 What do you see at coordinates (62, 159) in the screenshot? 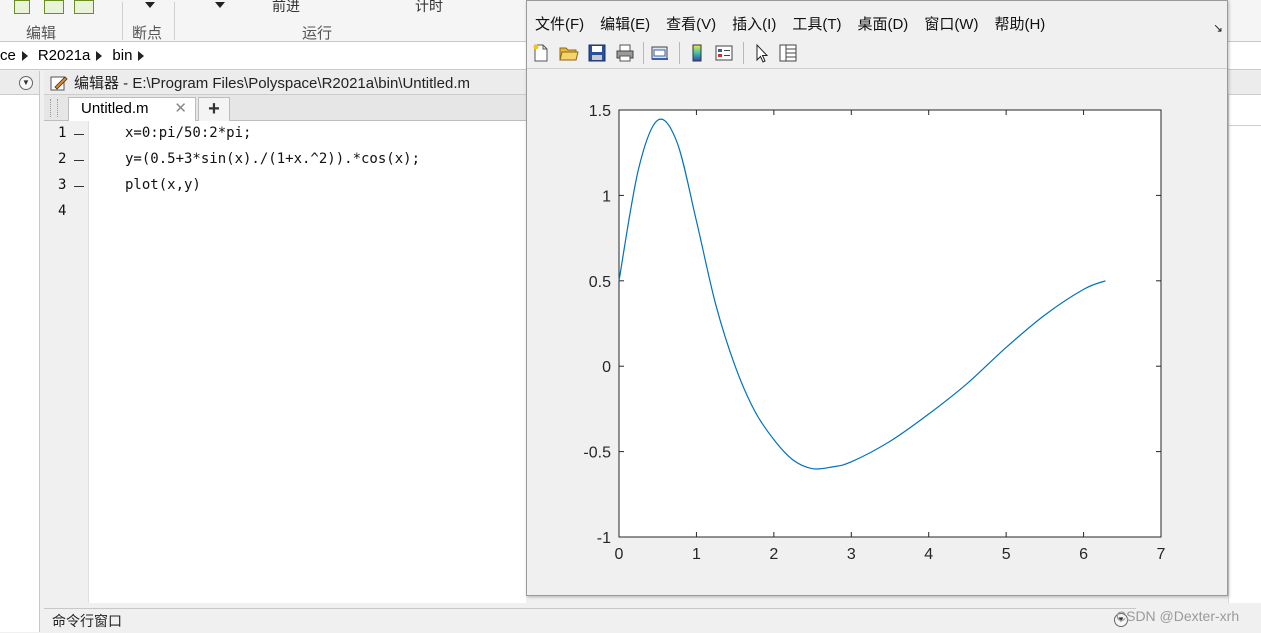
I see `line-number: 2` at bounding box center [62, 159].